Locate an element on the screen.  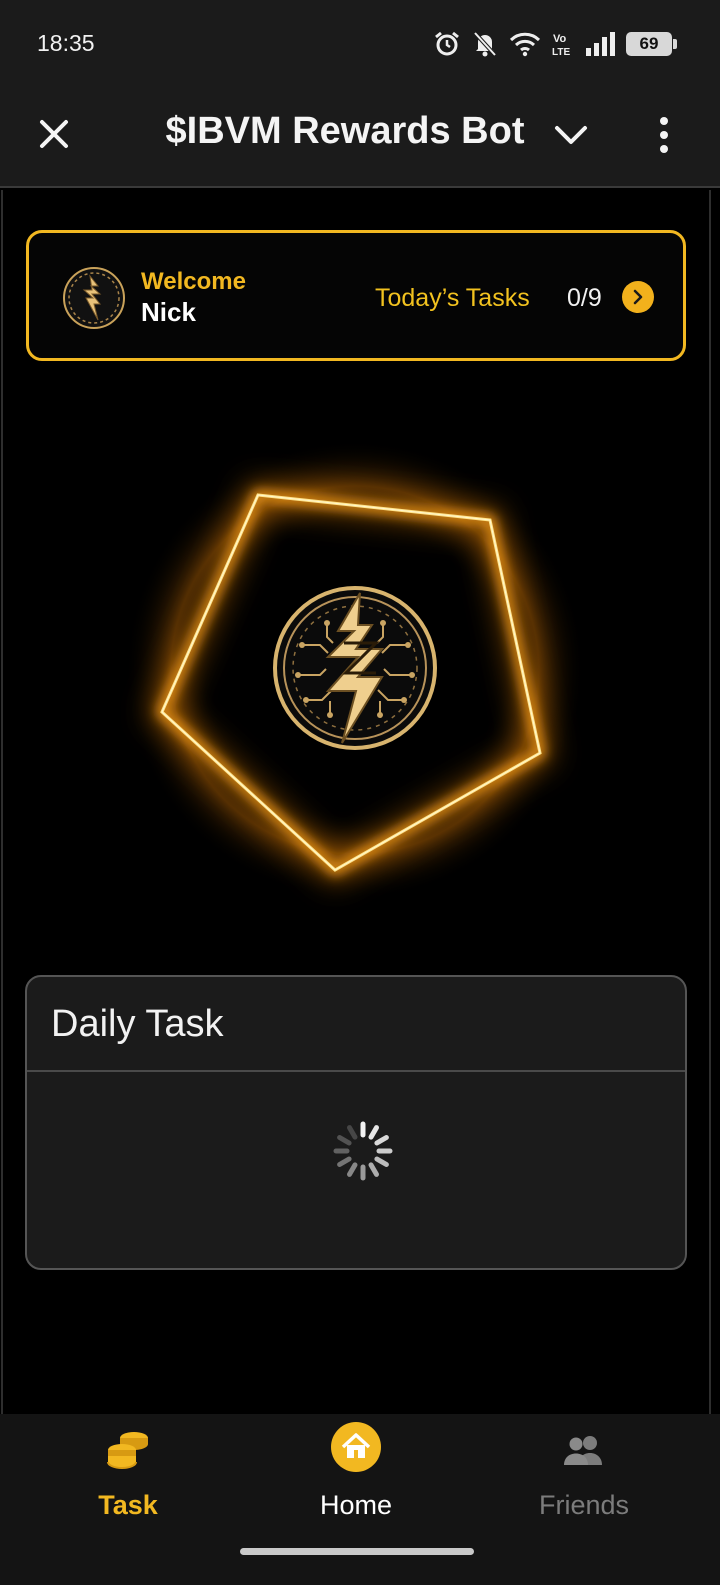
loading-spinner-icon is located at coordinates (363, 1151).